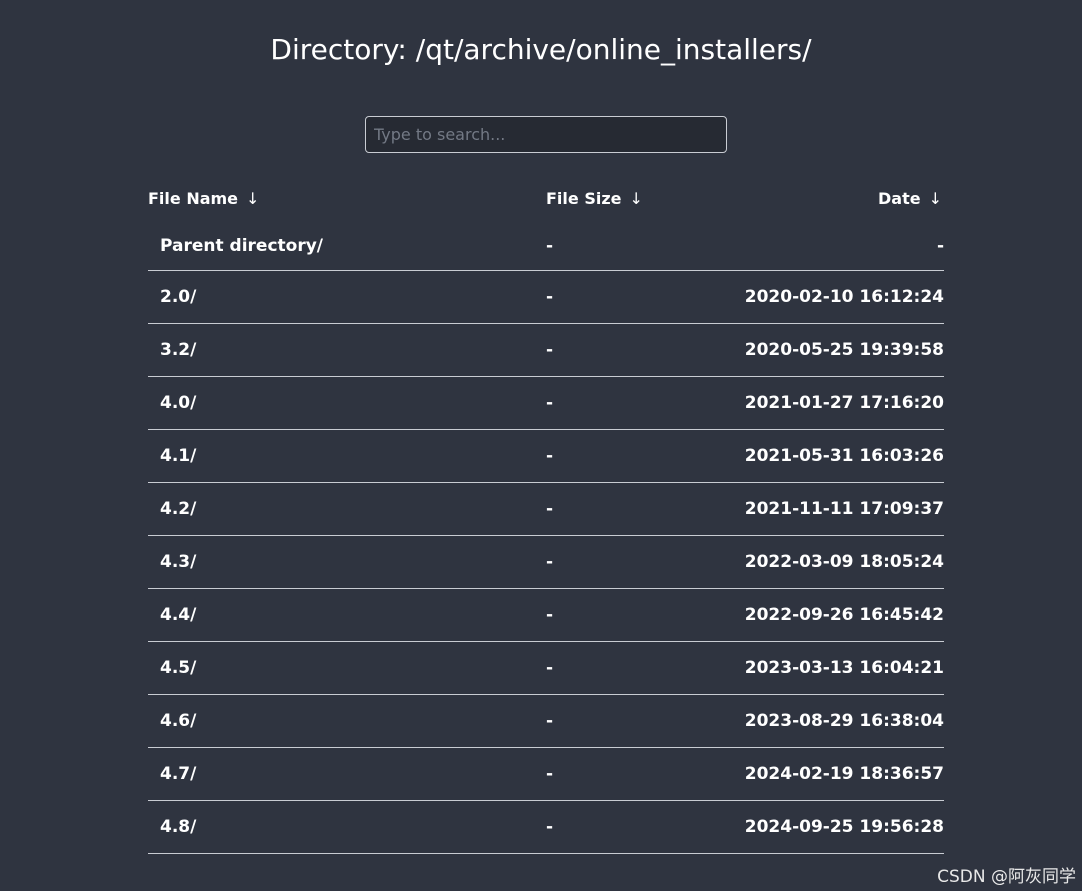 This screenshot has width=1082, height=891. Describe the element at coordinates (347, 509) in the screenshot. I see `file-name-link: 4.2/` at that location.